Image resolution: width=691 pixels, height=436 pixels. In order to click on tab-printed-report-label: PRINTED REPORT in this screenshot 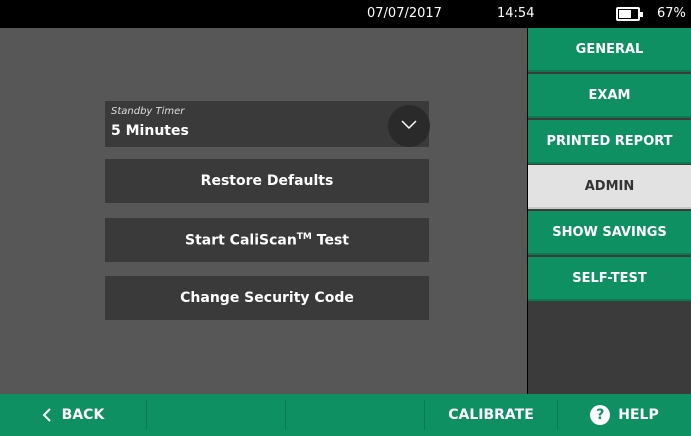, I will do `click(609, 141)`.